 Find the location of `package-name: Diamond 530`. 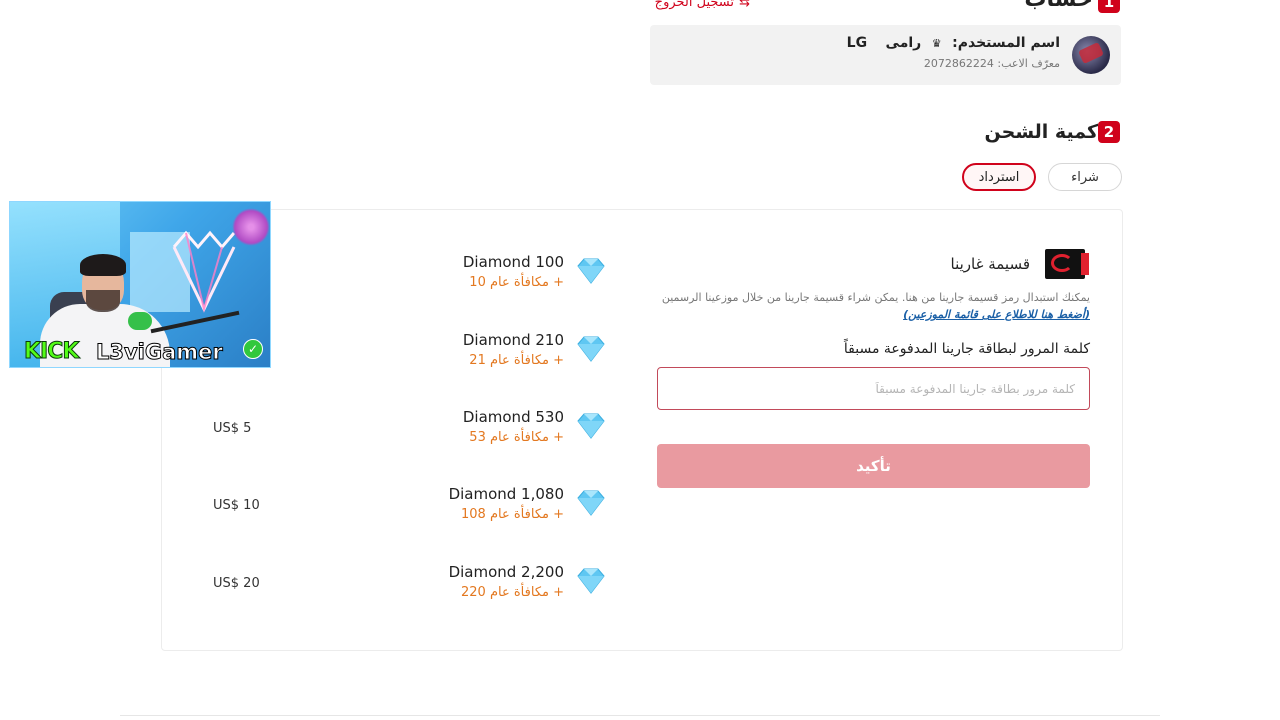

package-name: Diamond 530 is located at coordinates (513, 417).